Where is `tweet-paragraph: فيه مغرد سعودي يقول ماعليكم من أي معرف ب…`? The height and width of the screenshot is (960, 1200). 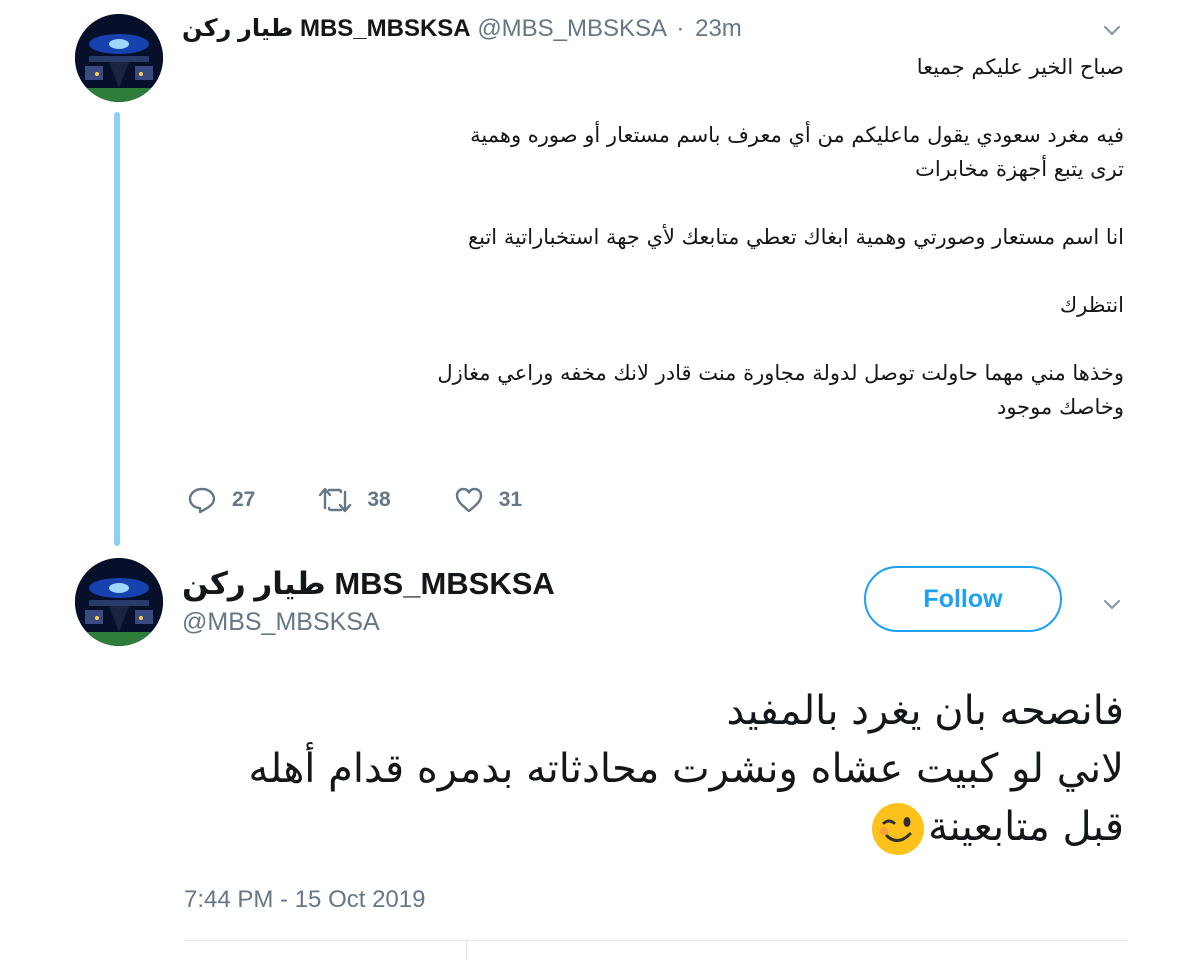 tweet-paragraph: فيه مغرد سعودي يقول ماعليكم من أي معرف ب… is located at coordinates (744, 152).